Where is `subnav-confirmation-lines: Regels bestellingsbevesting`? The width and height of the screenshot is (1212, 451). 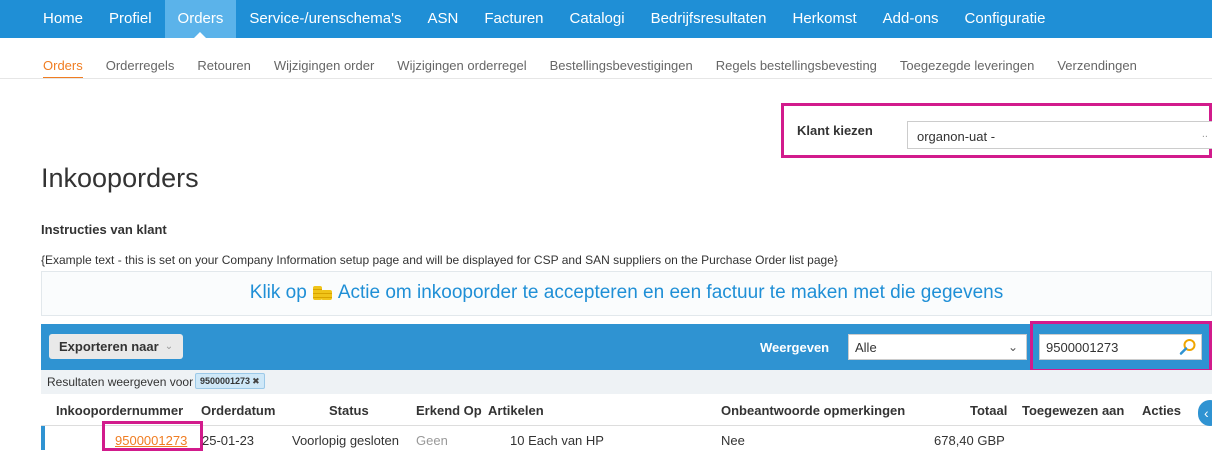
subnav-confirmation-lines: Regels bestellingsbevesting is located at coordinates (796, 63).